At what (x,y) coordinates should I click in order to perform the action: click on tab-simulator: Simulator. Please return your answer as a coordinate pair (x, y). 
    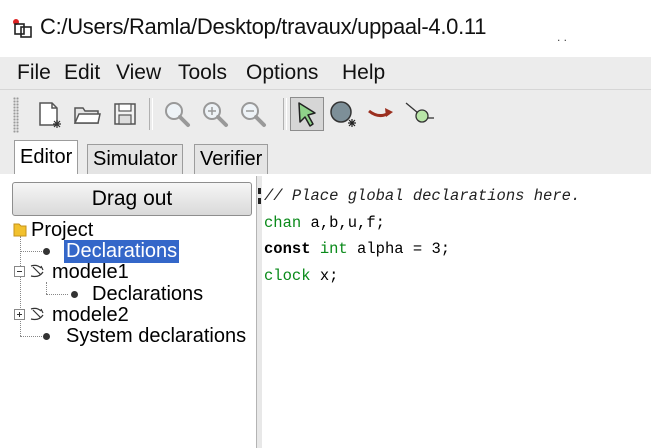
    Looking at the image, I should click on (135, 159).